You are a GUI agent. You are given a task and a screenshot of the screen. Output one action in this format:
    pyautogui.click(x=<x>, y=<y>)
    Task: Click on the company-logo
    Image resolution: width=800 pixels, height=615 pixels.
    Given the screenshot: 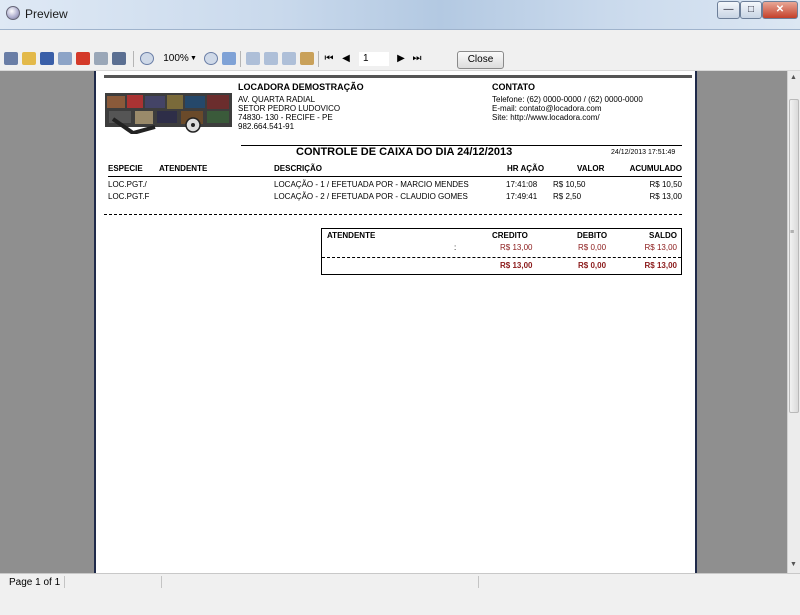 What is the action you would take?
    pyautogui.click(x=168, y=113)
    